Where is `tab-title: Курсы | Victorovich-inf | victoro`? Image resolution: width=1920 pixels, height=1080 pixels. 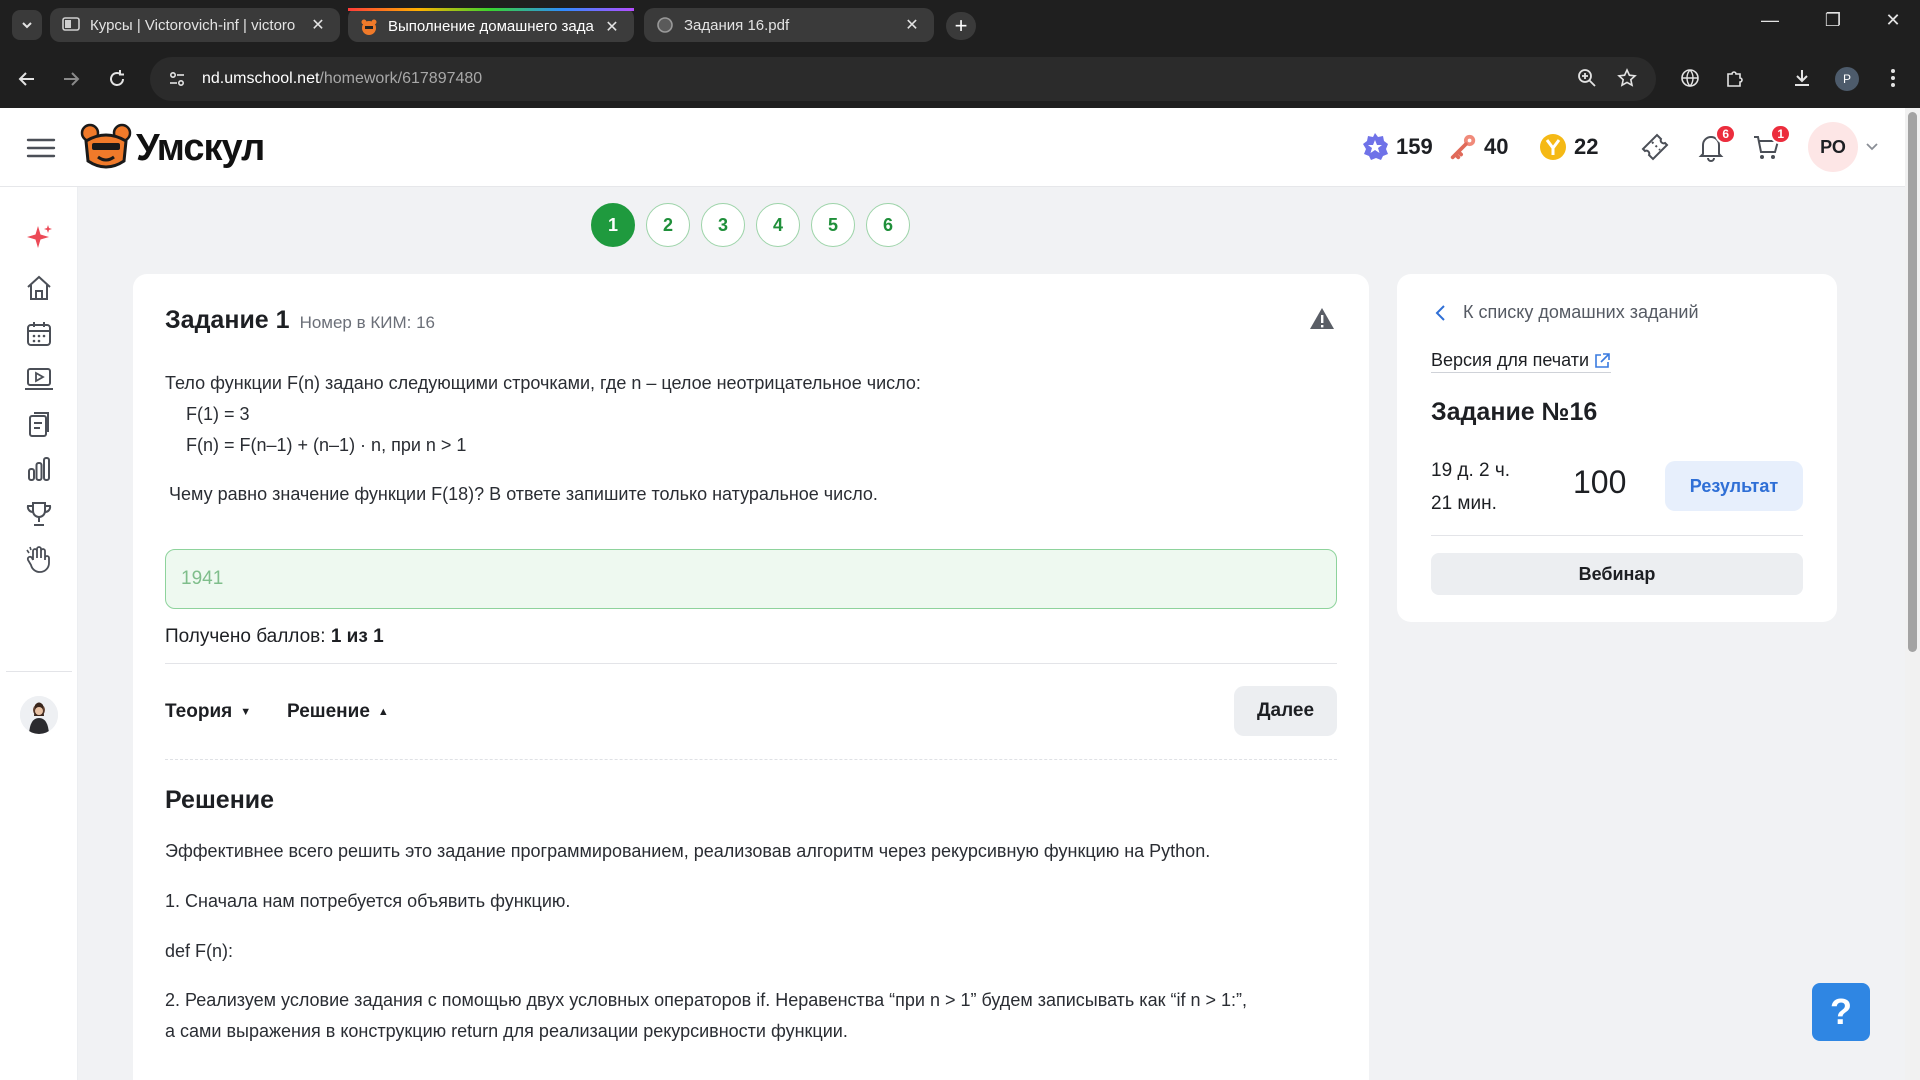 tab-title: Курсы | Victorovich-inf | victoro is located at coordinates (193, 25).